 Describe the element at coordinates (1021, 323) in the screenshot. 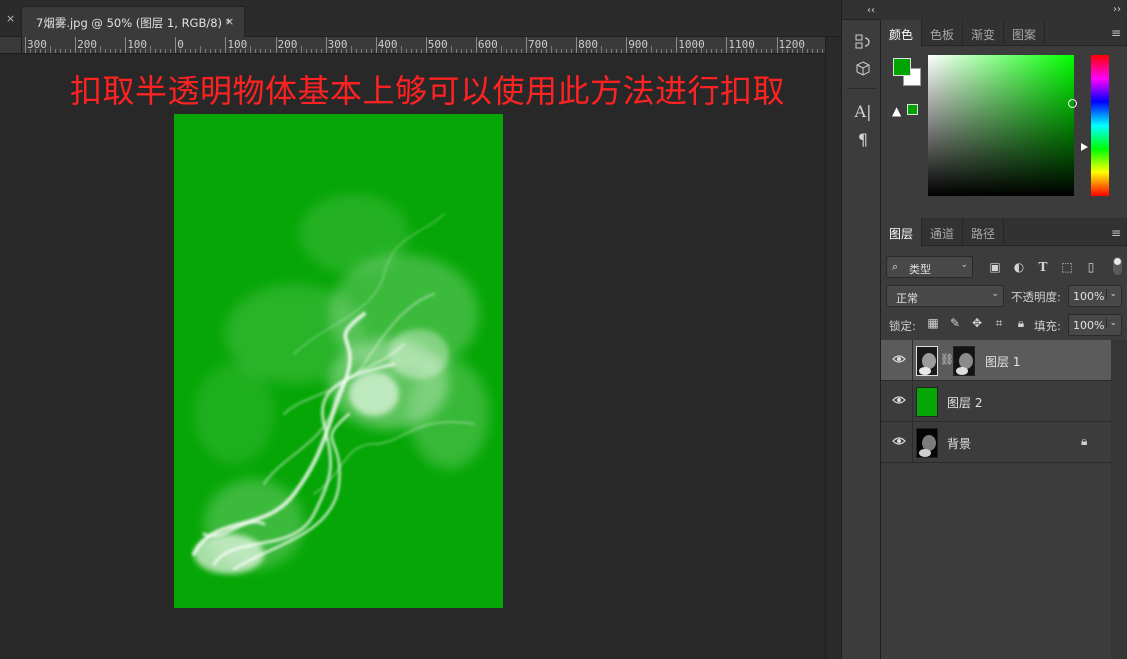

I see `lock-all-icon: 🔒︎` at that location.